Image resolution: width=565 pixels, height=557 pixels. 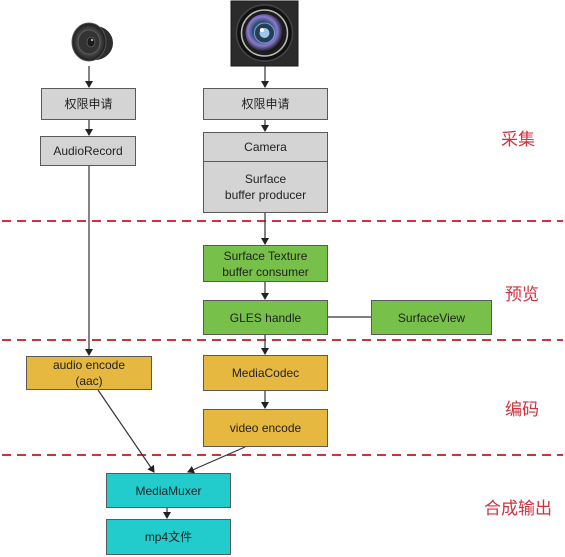 I want to click on mp4-file-box: mp4文件, so click(x=168, y=537).